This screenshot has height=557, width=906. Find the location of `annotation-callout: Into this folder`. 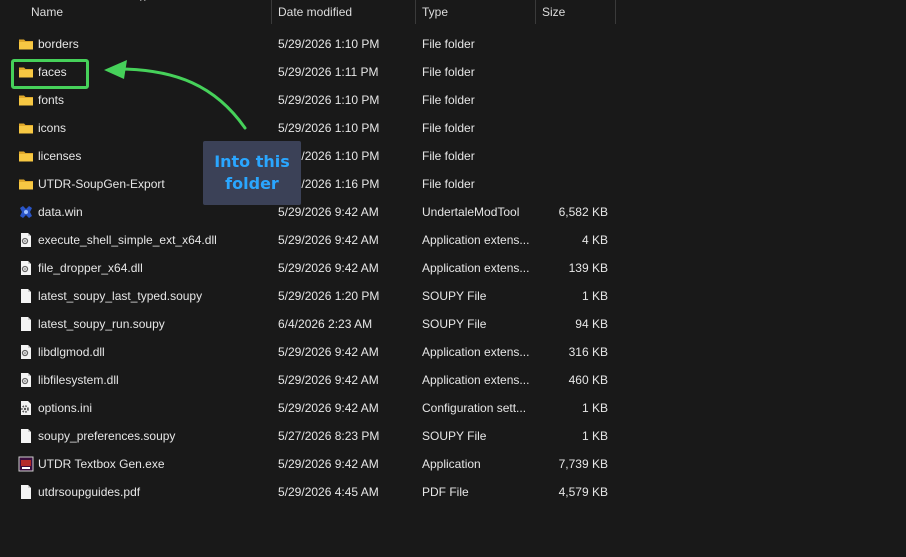

annotation-callout: Into this folder is located at coordinates (252, 173).